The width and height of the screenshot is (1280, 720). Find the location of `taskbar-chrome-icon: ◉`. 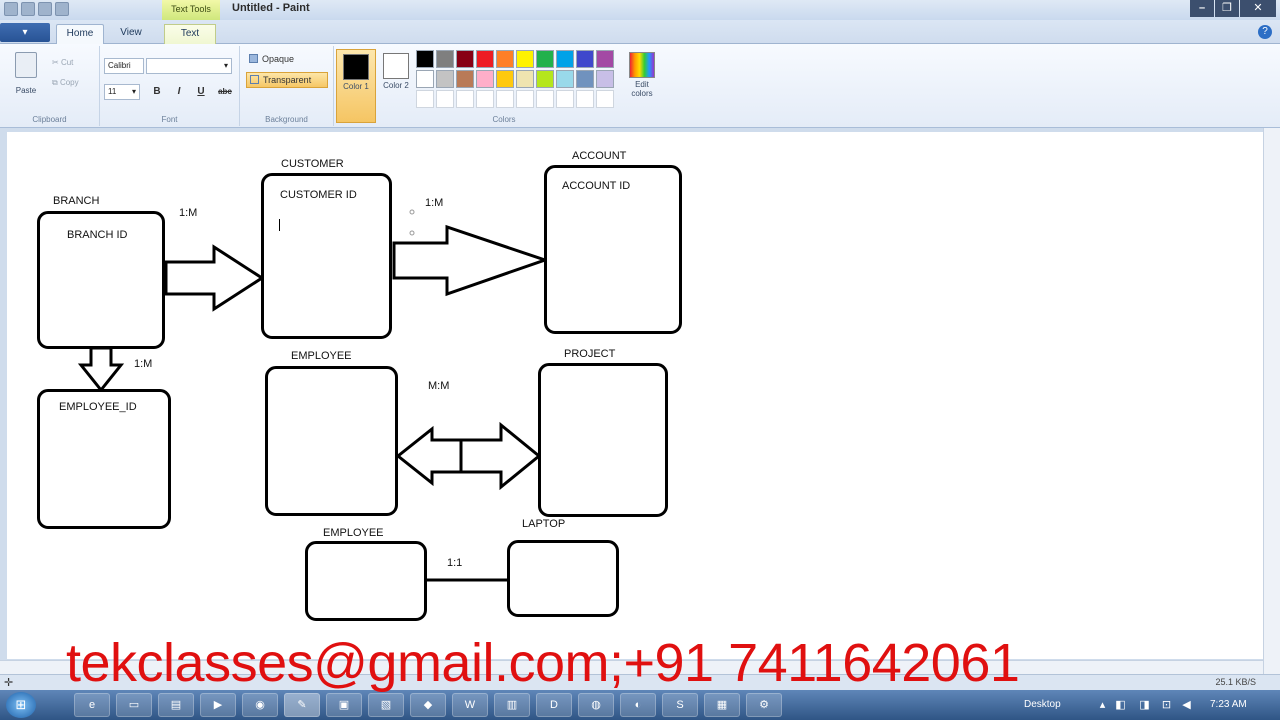

taskbar-chrome-icon: ◉ is located at coordinates (260, 705).